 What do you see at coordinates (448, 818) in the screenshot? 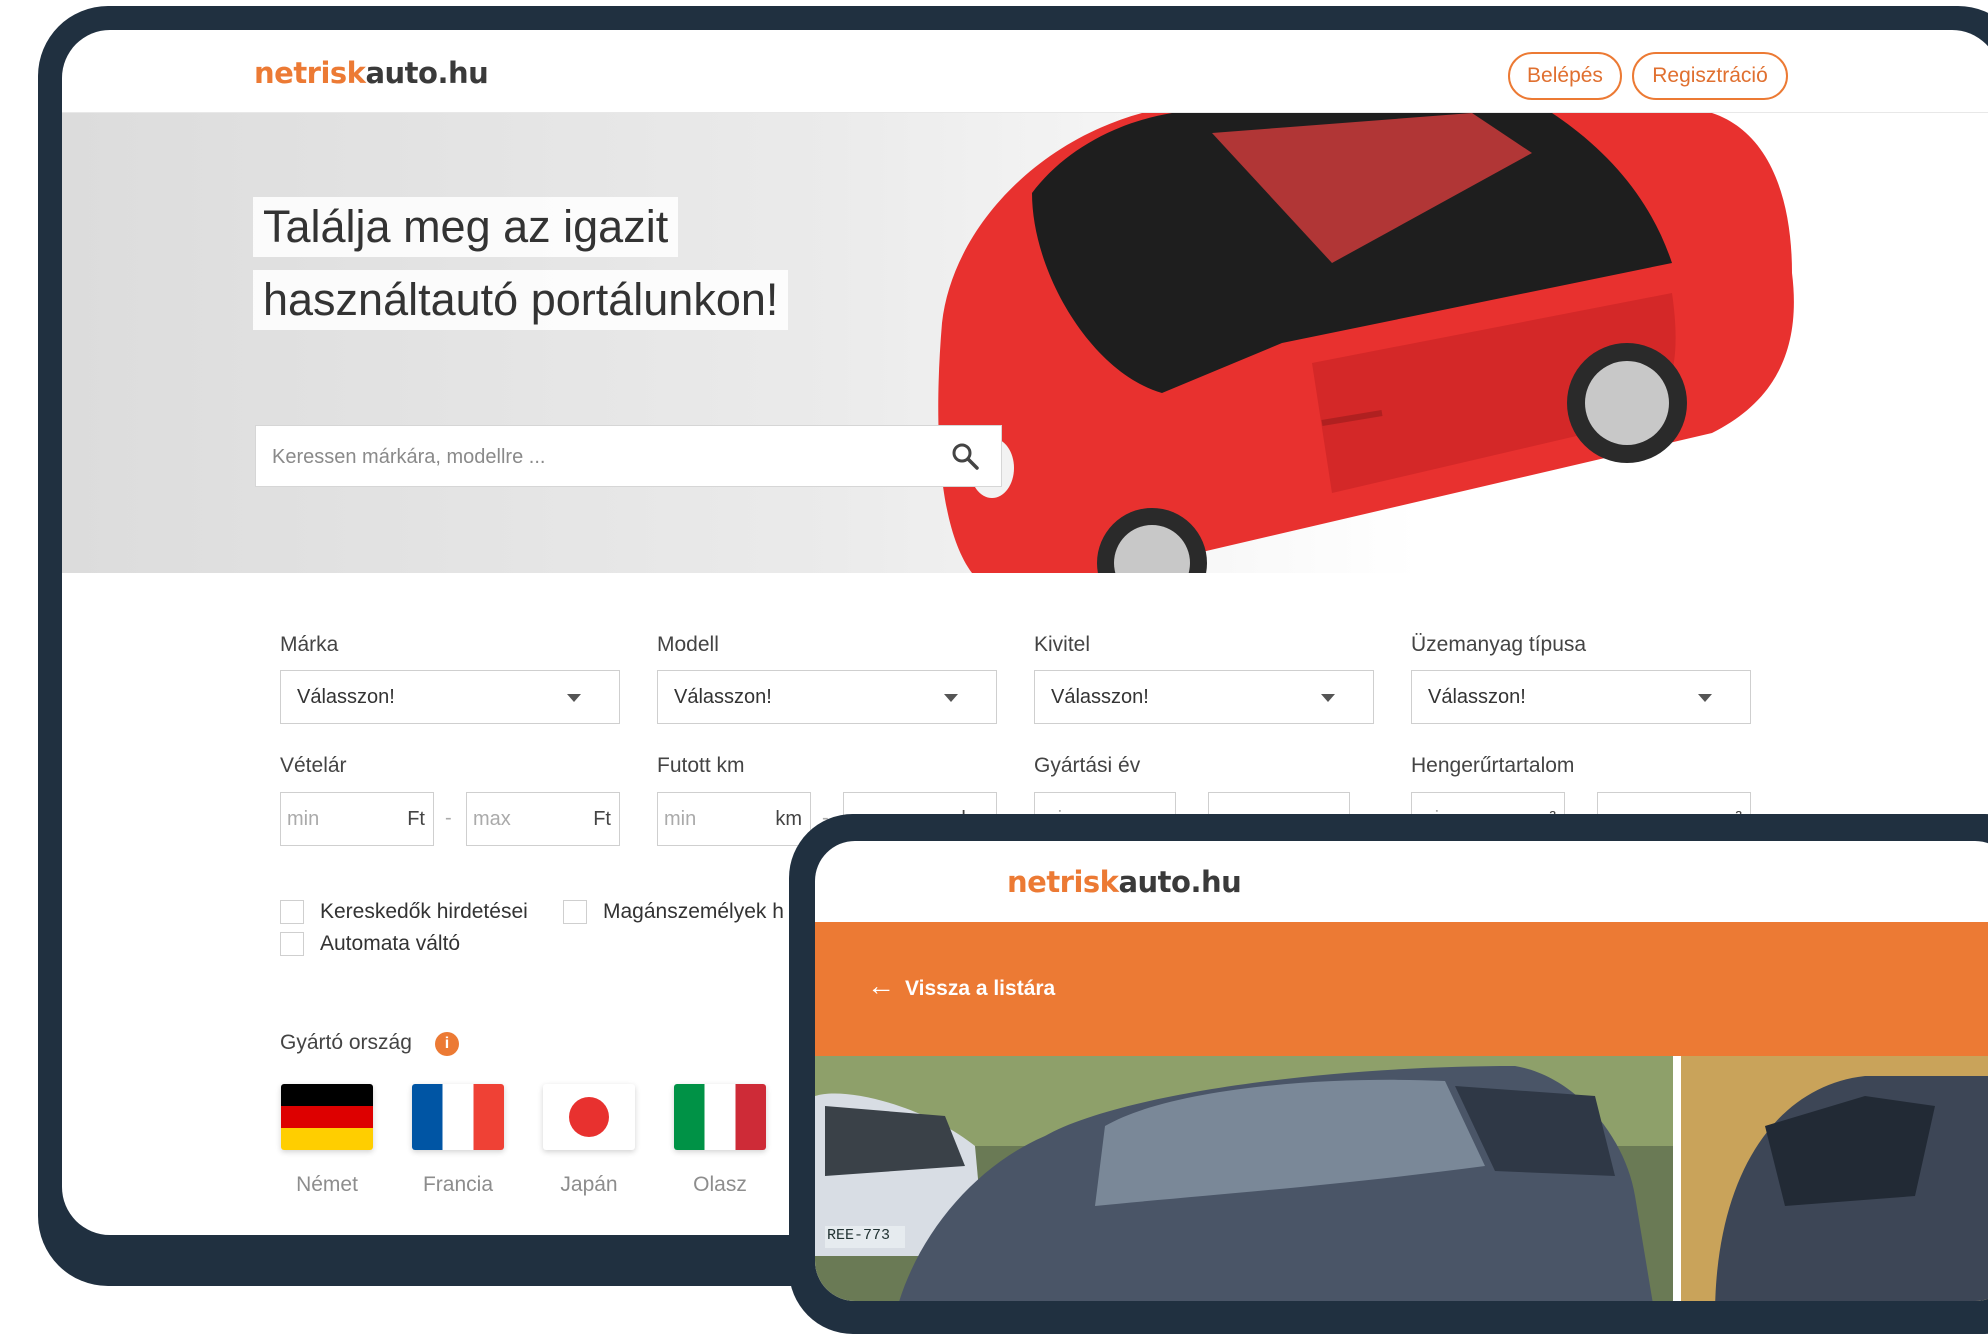
I see `range-dash: -` at bounding box center [448, 818].